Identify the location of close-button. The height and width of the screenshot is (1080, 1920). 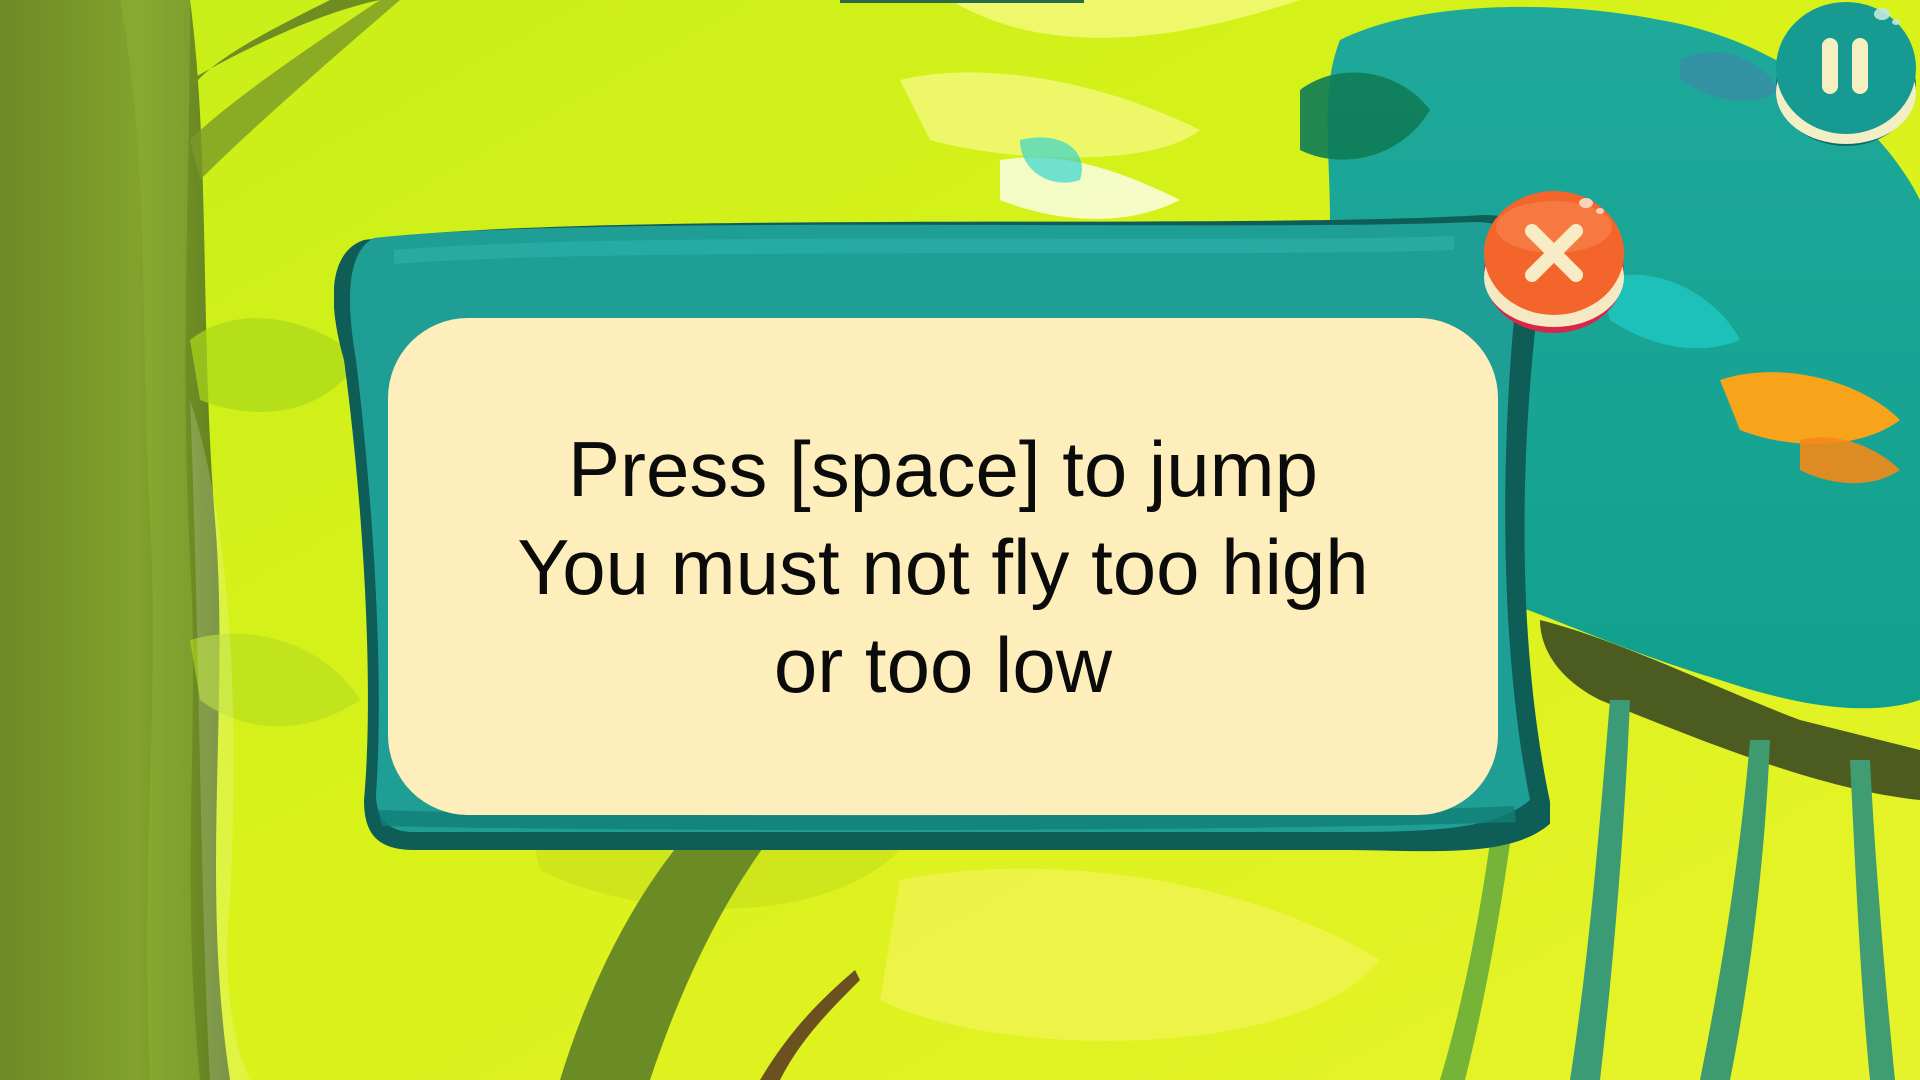
(1554, 262).